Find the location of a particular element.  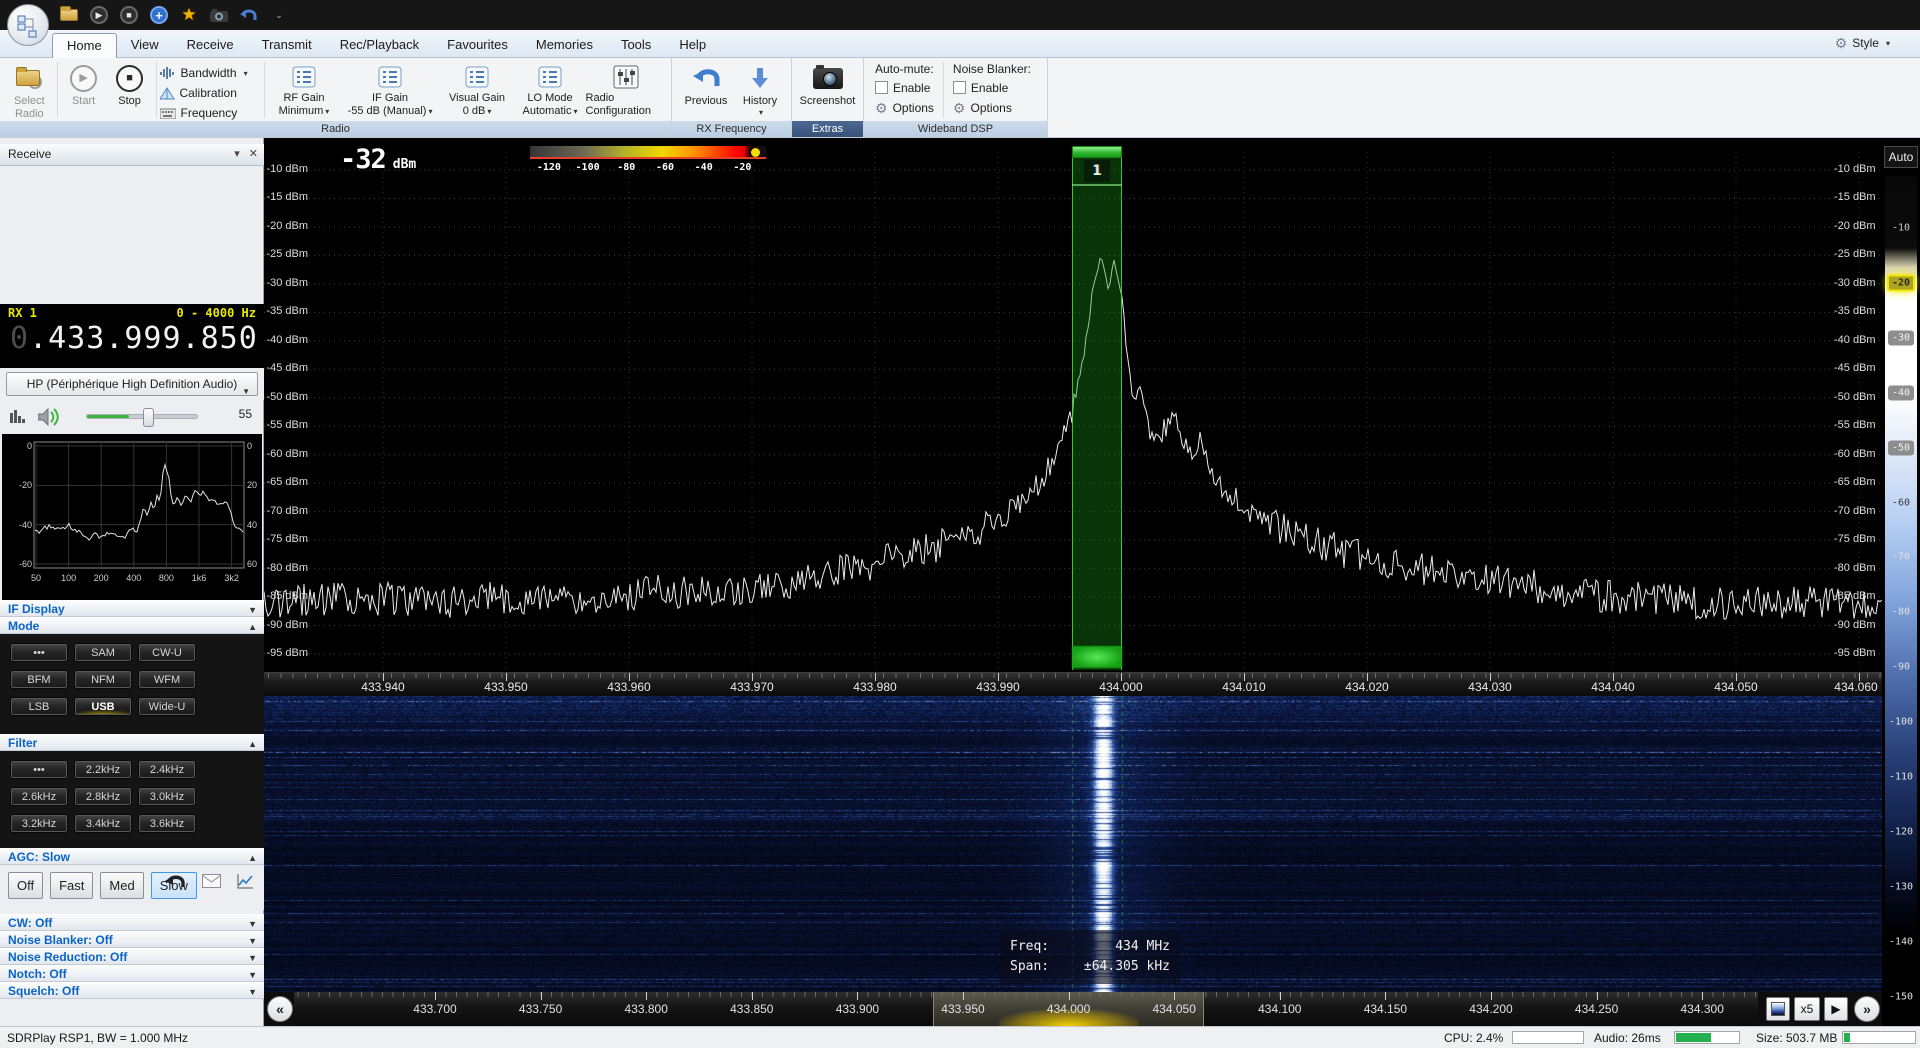

filter-button-2-8khz: 2.8kHz is located at coordinates (103, 796).